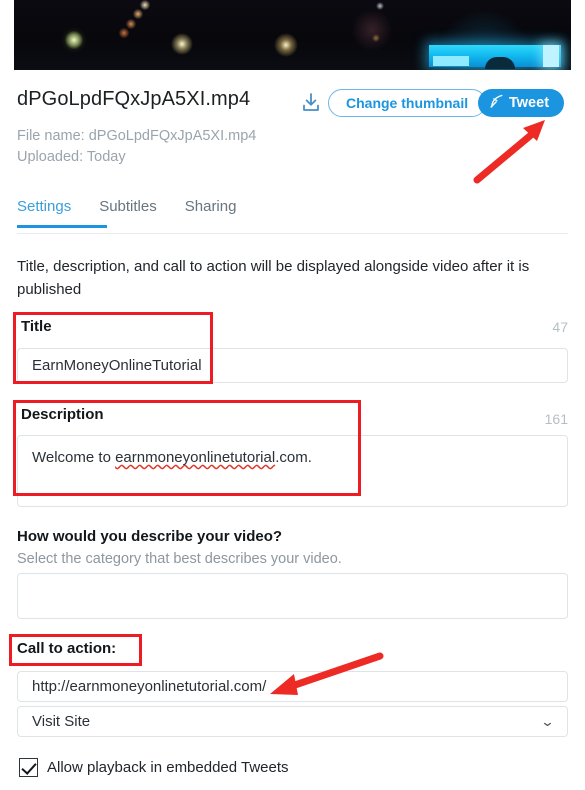  Describe the element at coordinates (292, 721) in the screenshot. I see `call-to-action-type-select: Visit Site ⌄` at that location.